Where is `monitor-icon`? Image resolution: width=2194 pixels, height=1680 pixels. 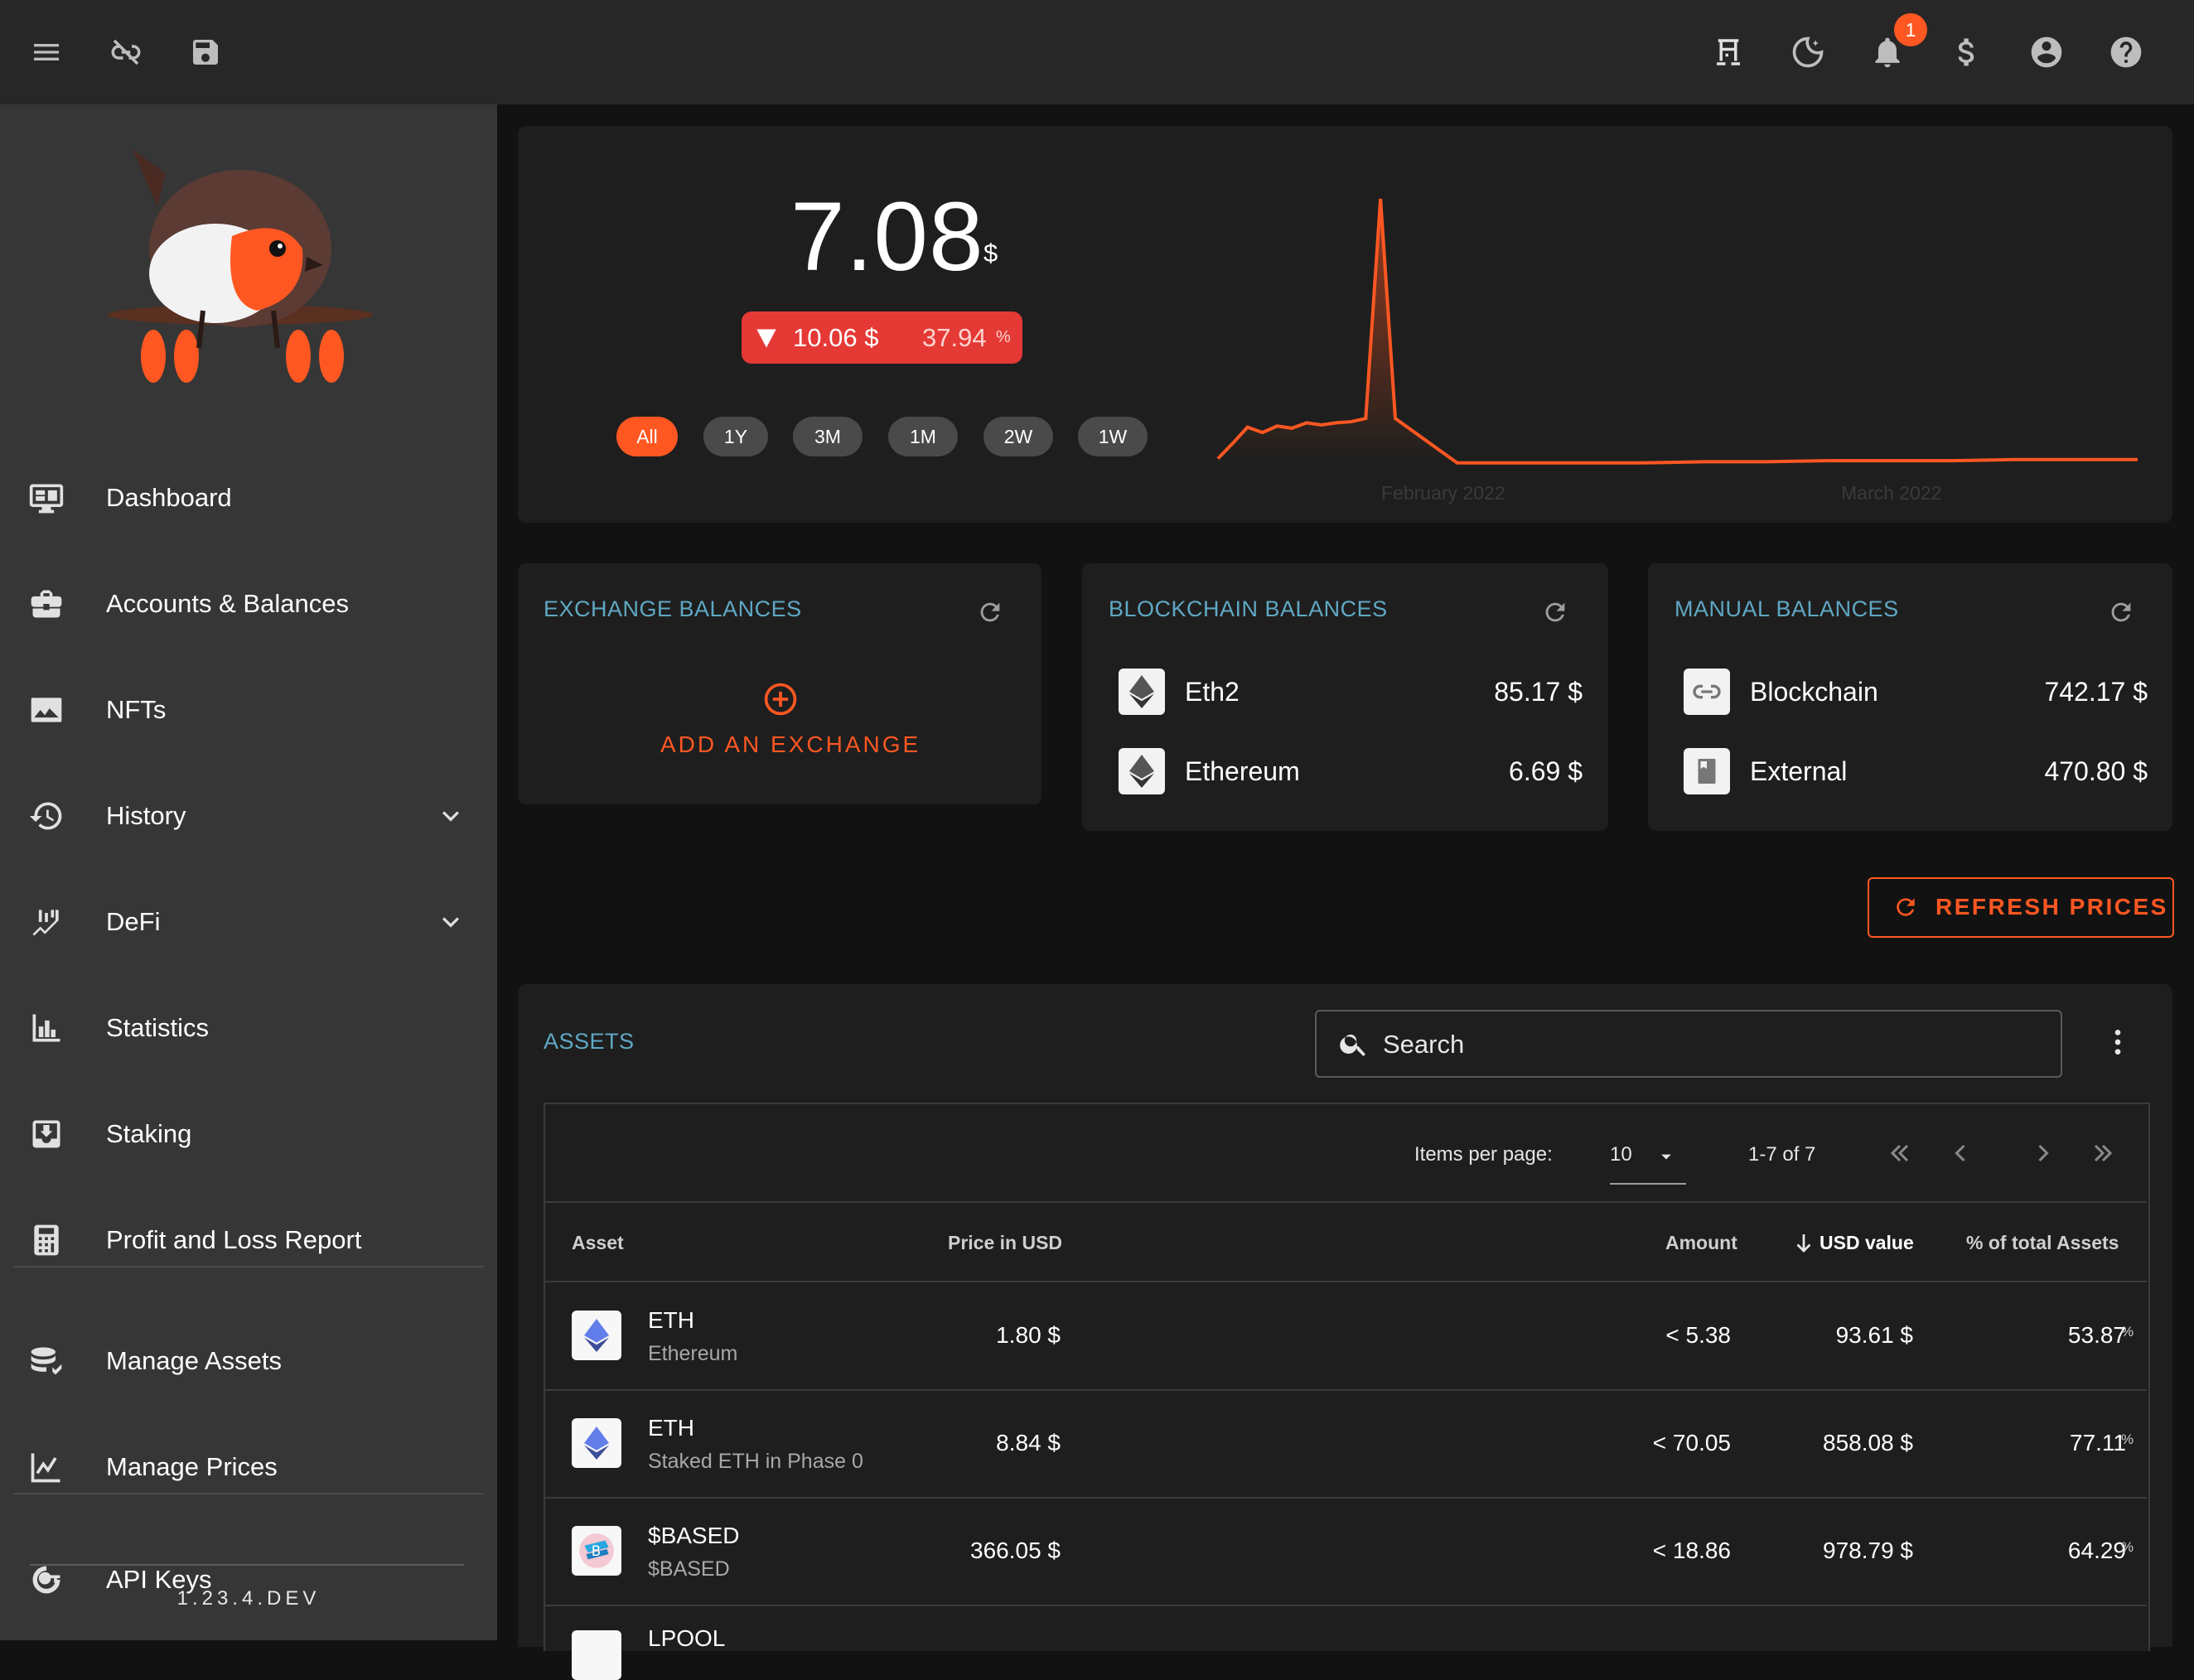
monitor-icon is located at coordinates (47, 498).